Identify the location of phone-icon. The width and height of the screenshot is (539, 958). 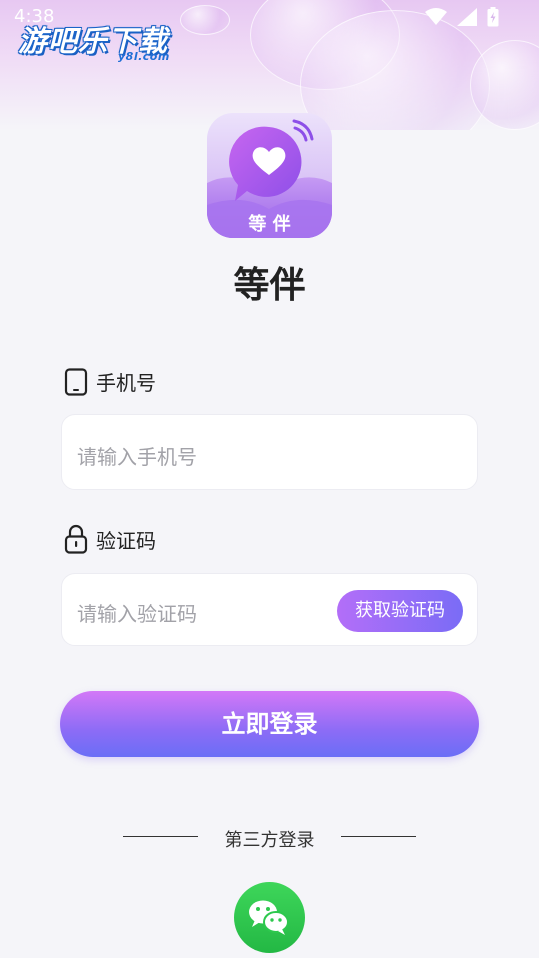
(76, 381).